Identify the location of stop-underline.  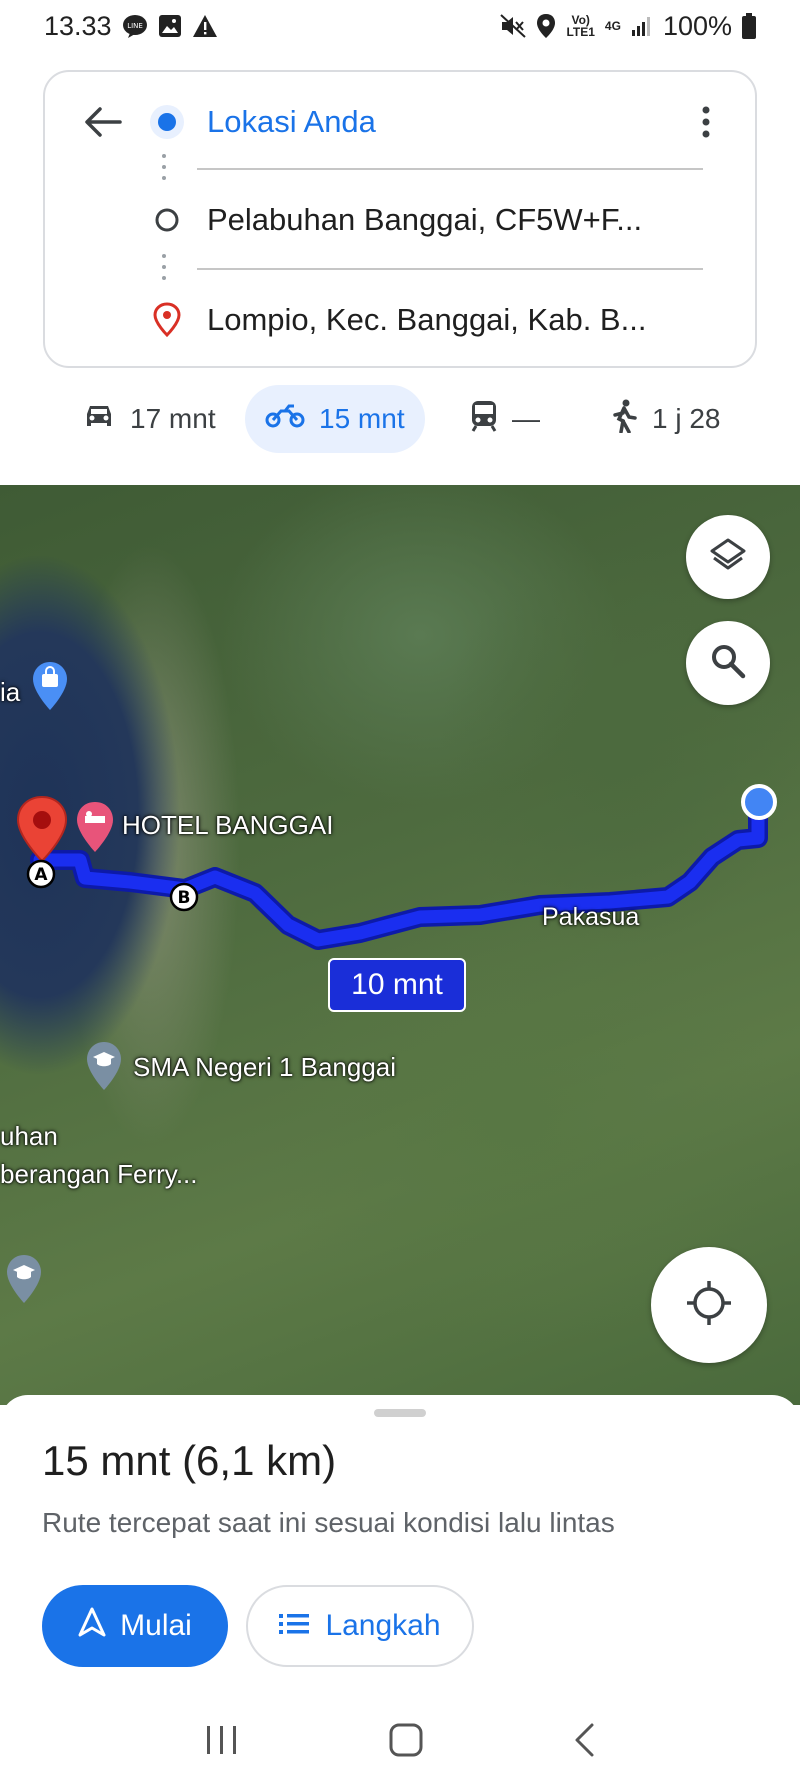
(450, 269).